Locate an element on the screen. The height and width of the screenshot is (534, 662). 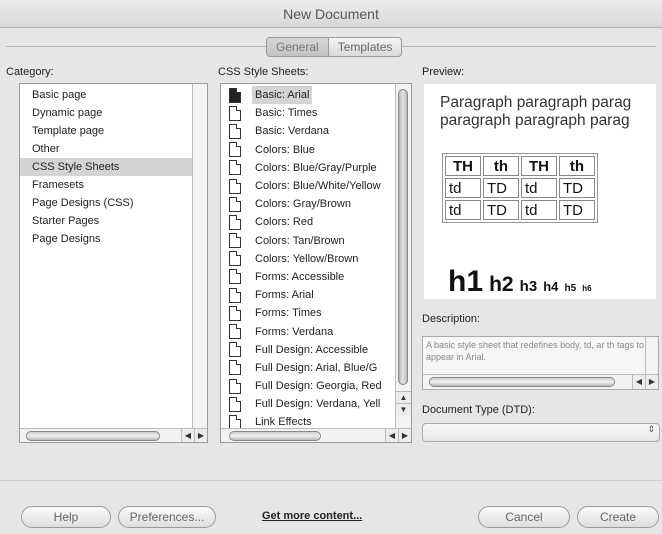
css-sheet-item-label: Colors: Blue/Gray/Purple is located at coordinates (316, 167).